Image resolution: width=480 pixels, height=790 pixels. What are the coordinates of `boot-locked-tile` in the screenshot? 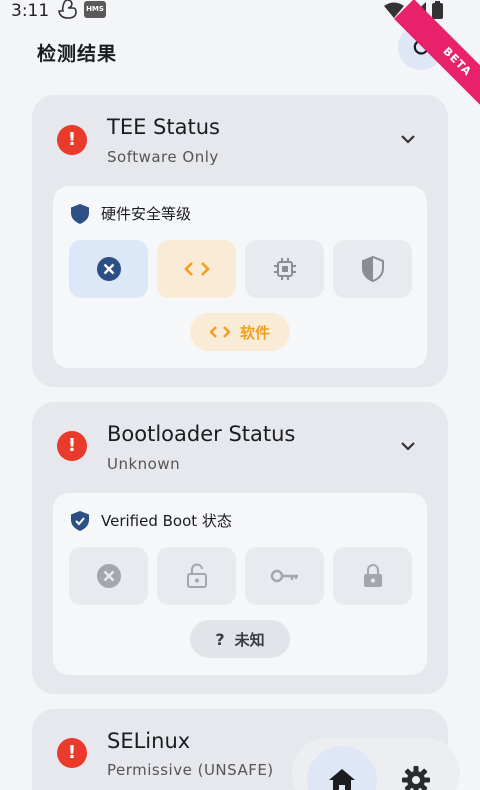 It's located at (372, 576).